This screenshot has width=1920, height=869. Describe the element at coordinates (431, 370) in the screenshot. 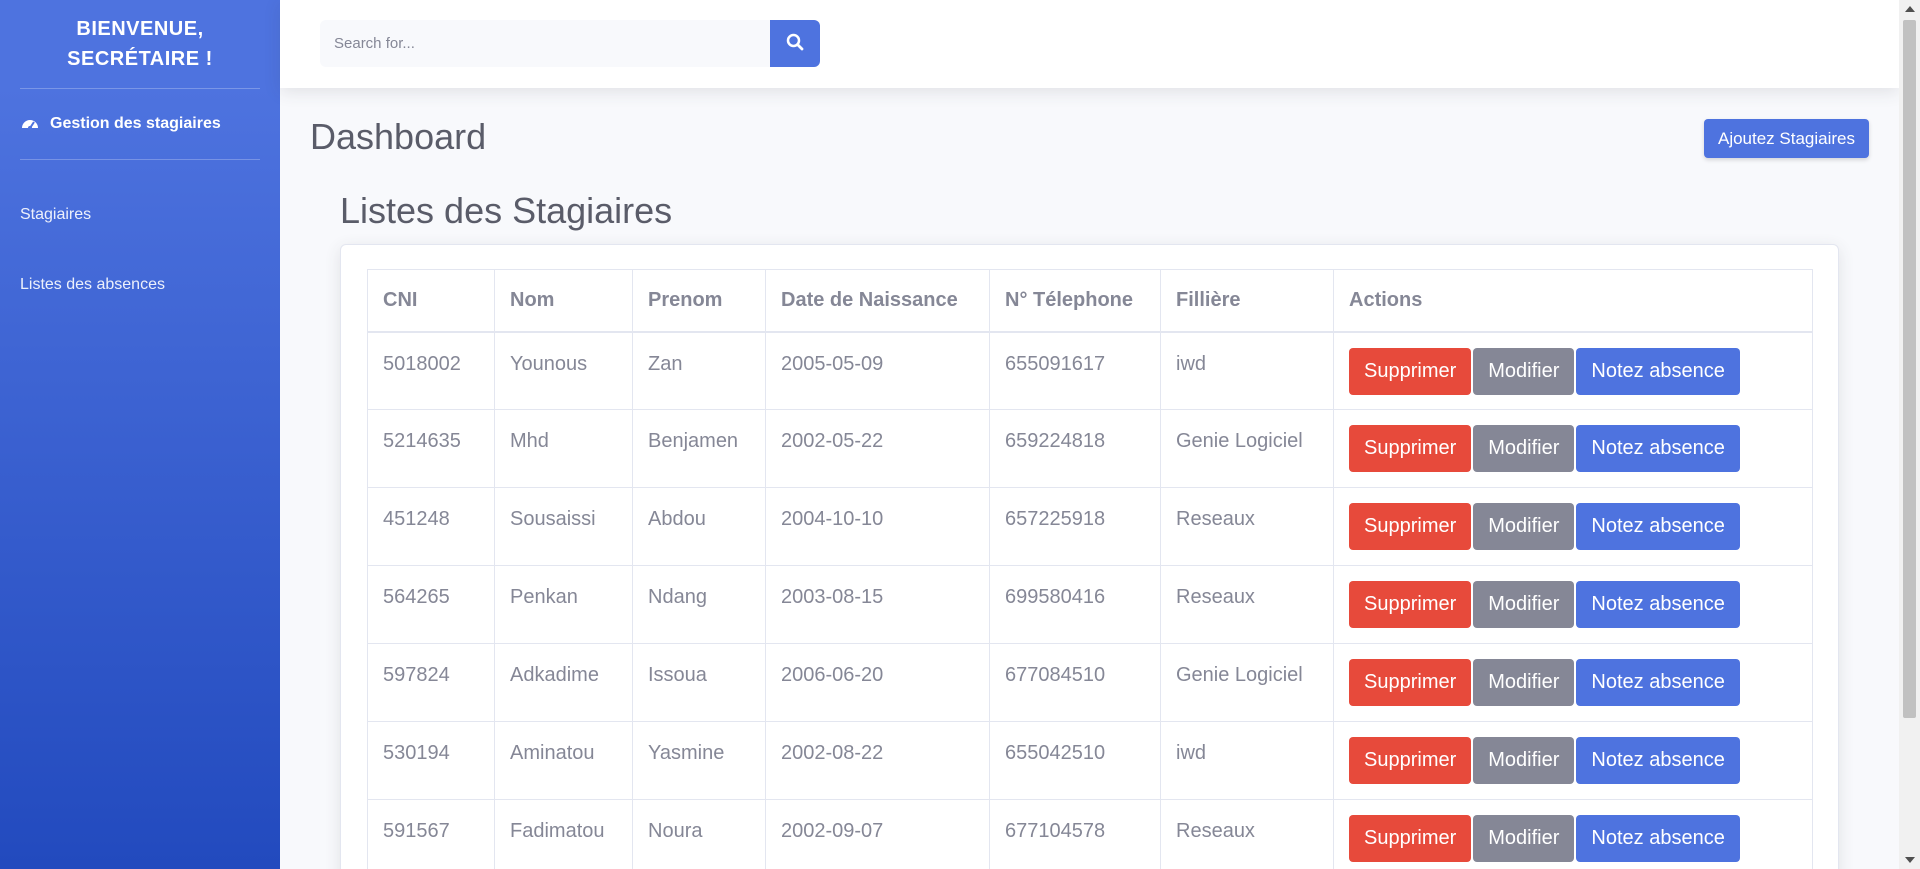

I see `cell-cni: 5018002` at that location.